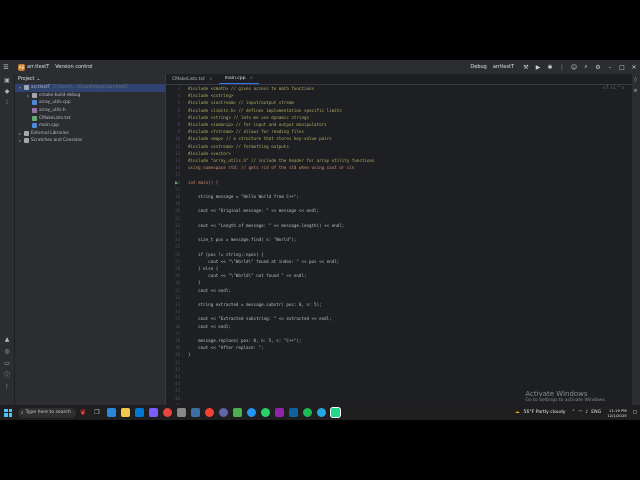  I want to click on vcs-menu: Version control, so click(73, 67).